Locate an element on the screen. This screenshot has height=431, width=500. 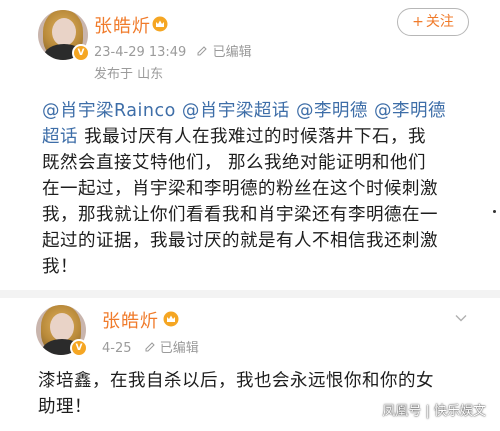
post-line-2: 超话 我最讨厌有人在我难过的时候落井下石，我 is located at coordinates (267, 137).